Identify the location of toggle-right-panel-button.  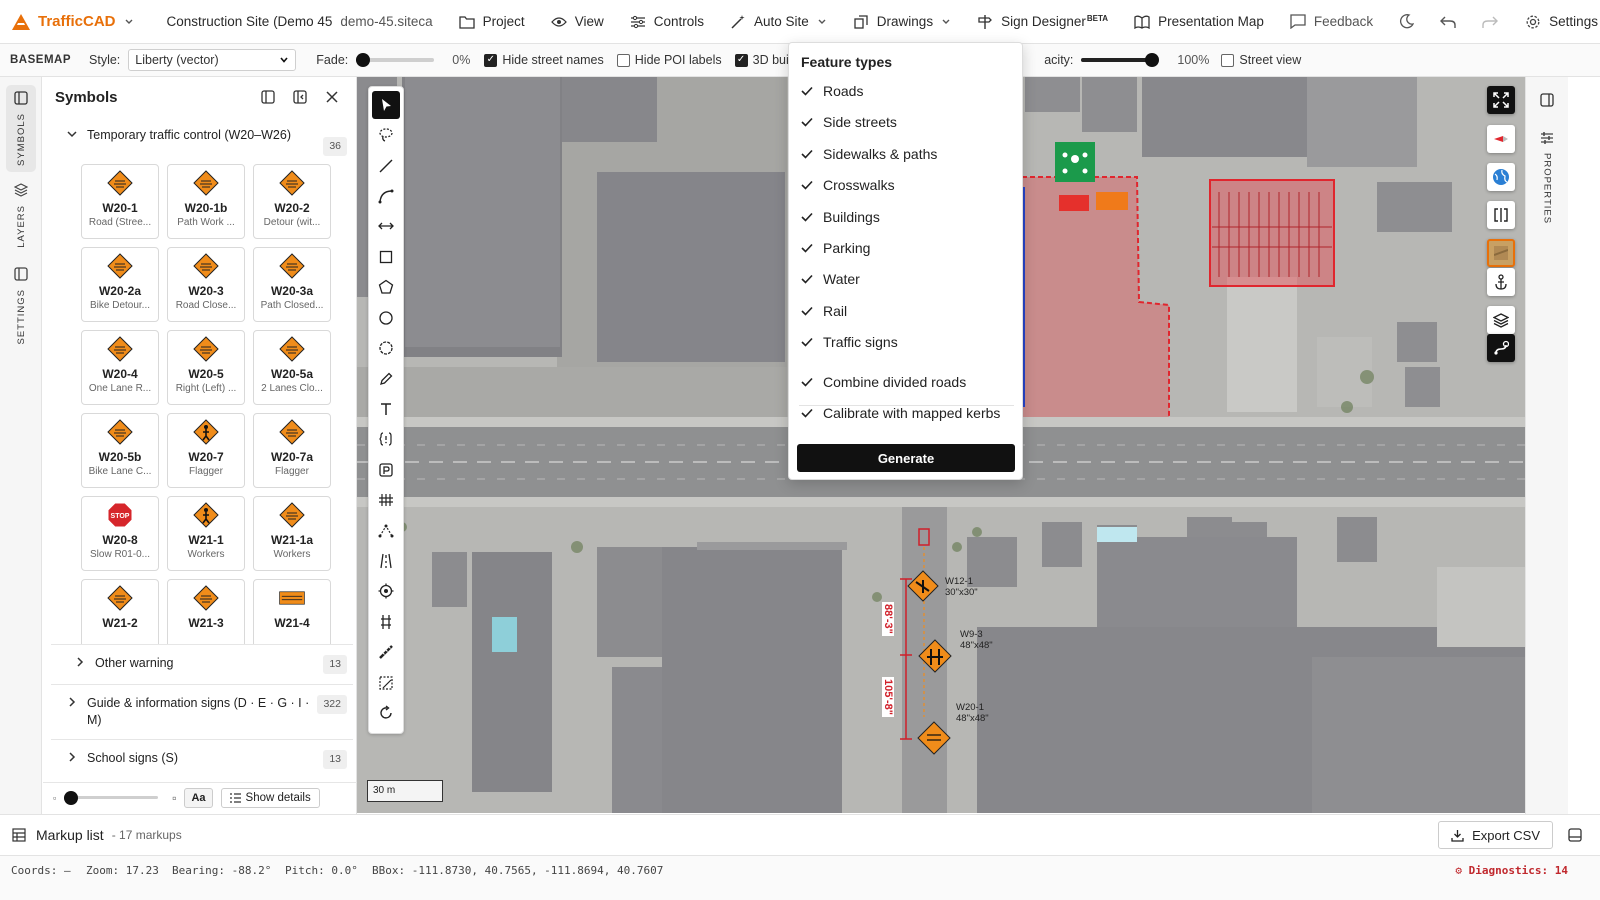
(1547, 101).